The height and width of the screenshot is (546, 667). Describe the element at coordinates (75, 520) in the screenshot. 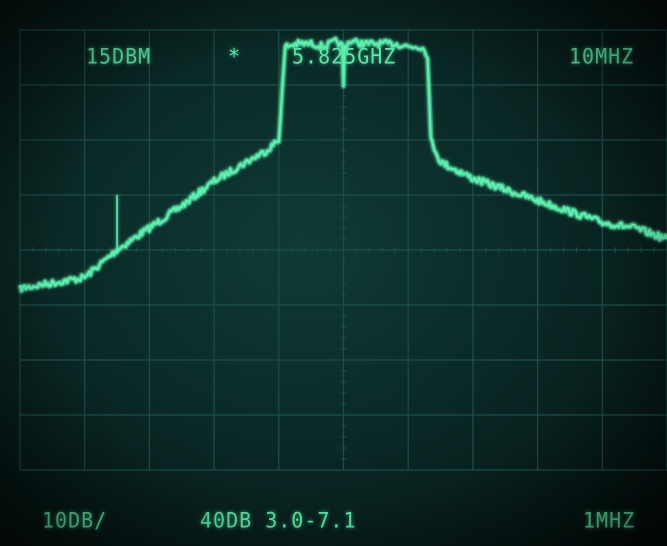

I see `vertical-scale-readout: 10DB/` at that location.